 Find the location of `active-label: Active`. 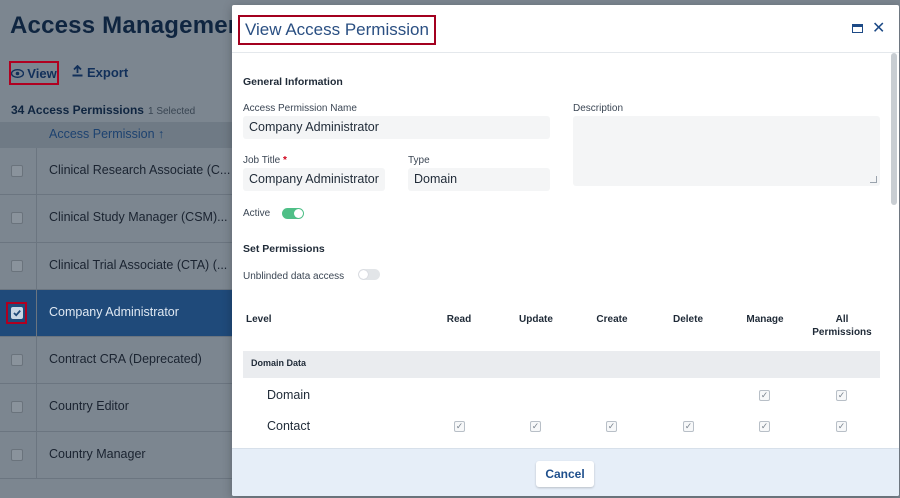

active-label: Active is located at coordinates (257, 213).